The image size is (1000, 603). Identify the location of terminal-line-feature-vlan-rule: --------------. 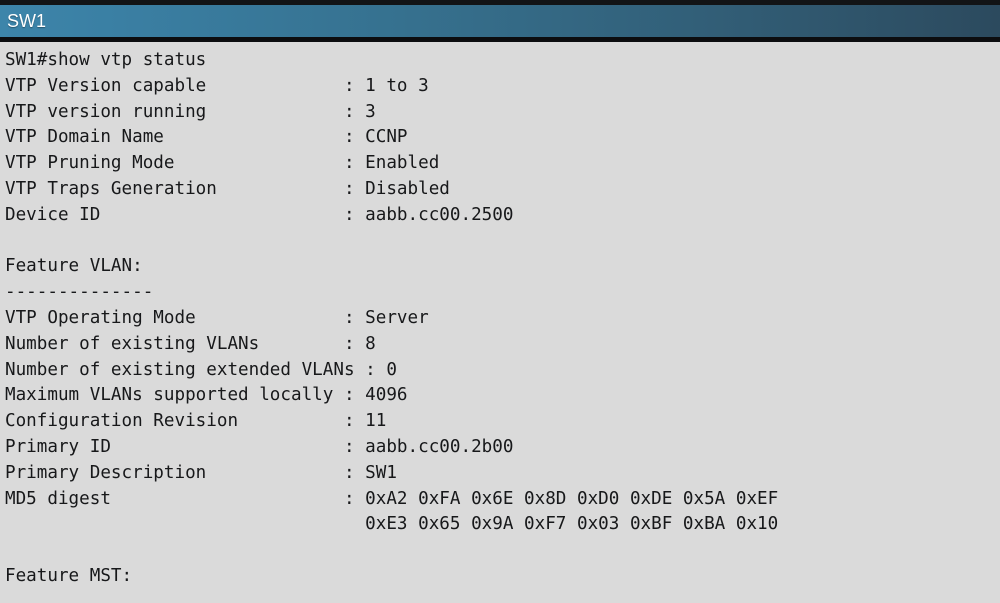
(79, 292).